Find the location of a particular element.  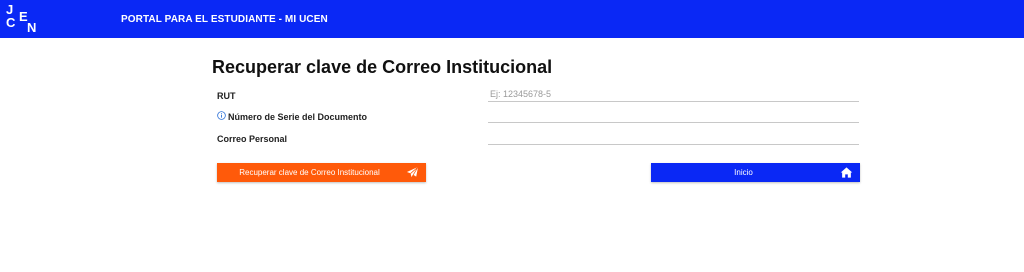

home-button-label: Inicio is located at coordinates (743, 172).